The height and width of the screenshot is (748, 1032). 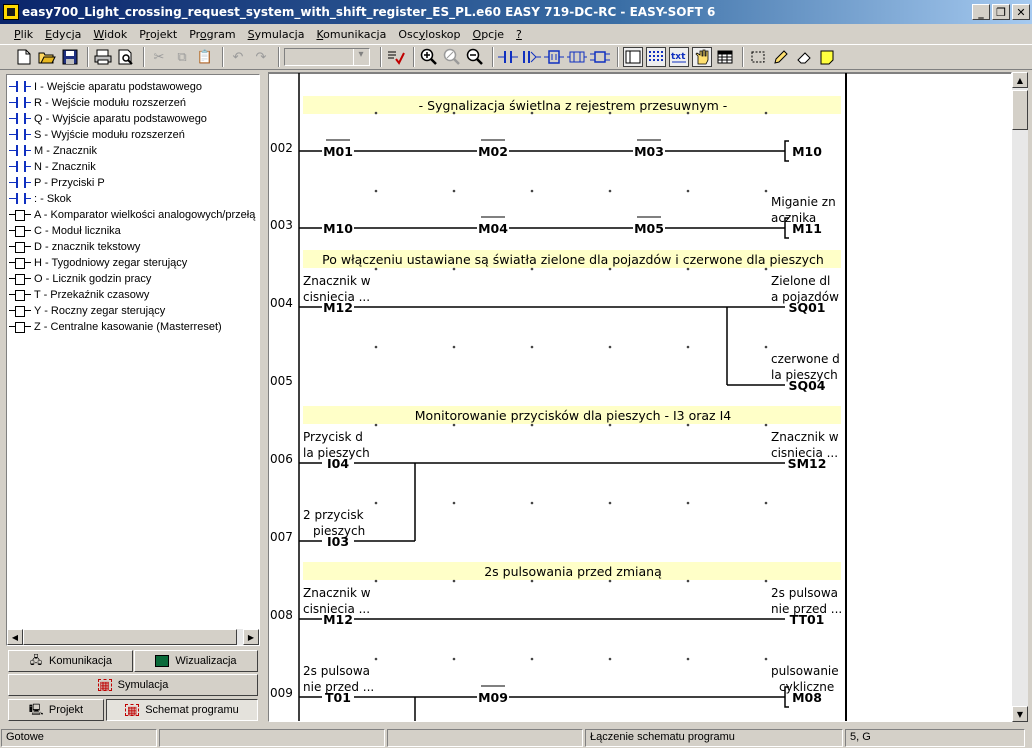 What do you see at coordinates (805, 437) in the screenshot?
I see `operand-comment: Znacznik w` at bounding box center [805, 437].